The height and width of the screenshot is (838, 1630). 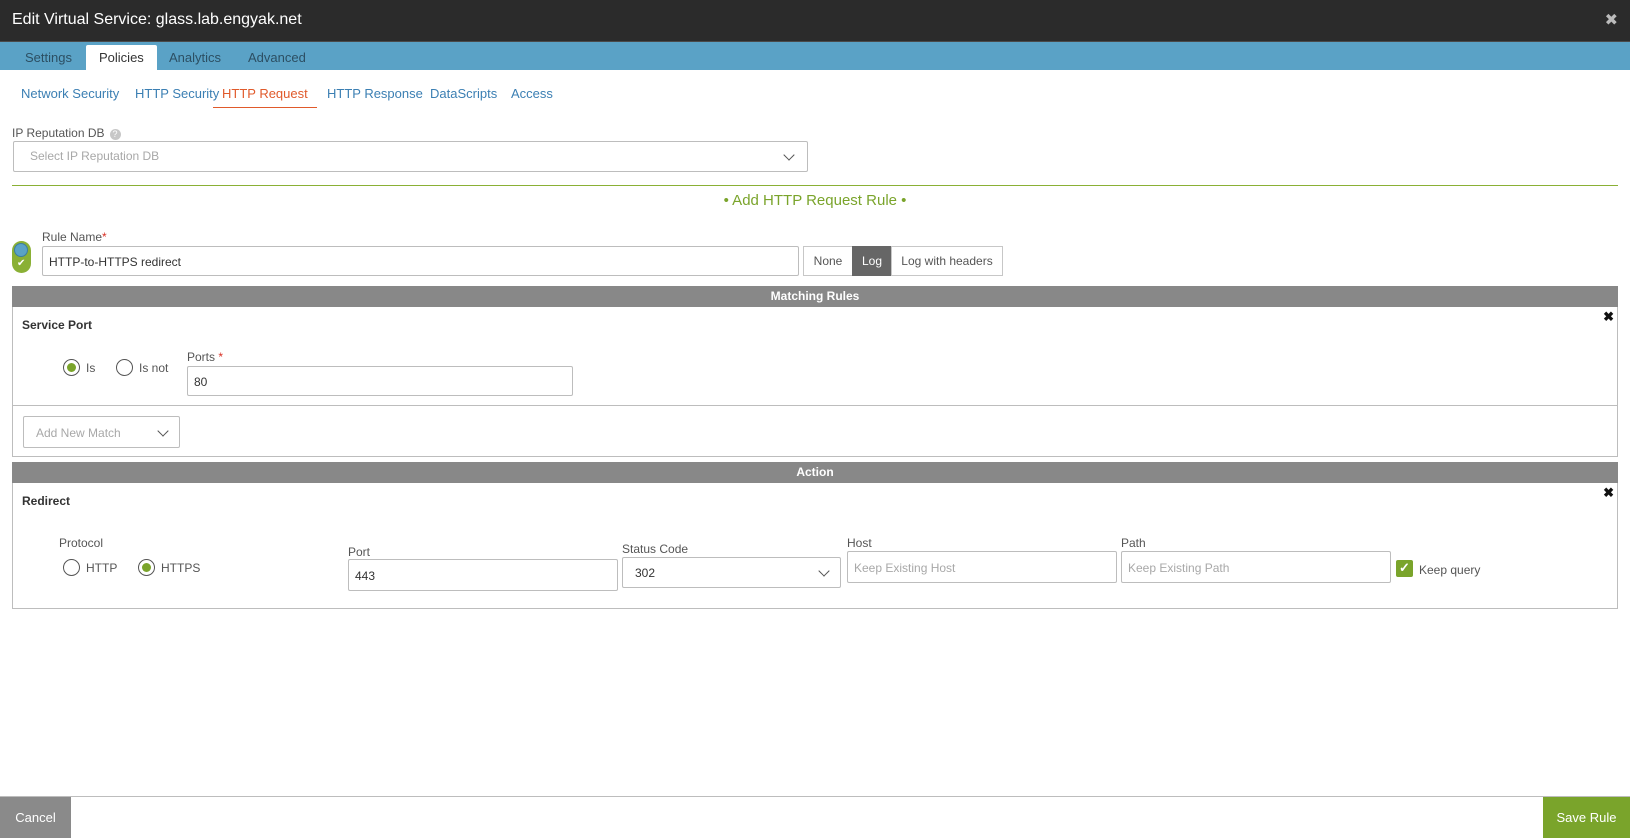 I want to click on redirect-port-label: Port, so click(x=359, y=552).